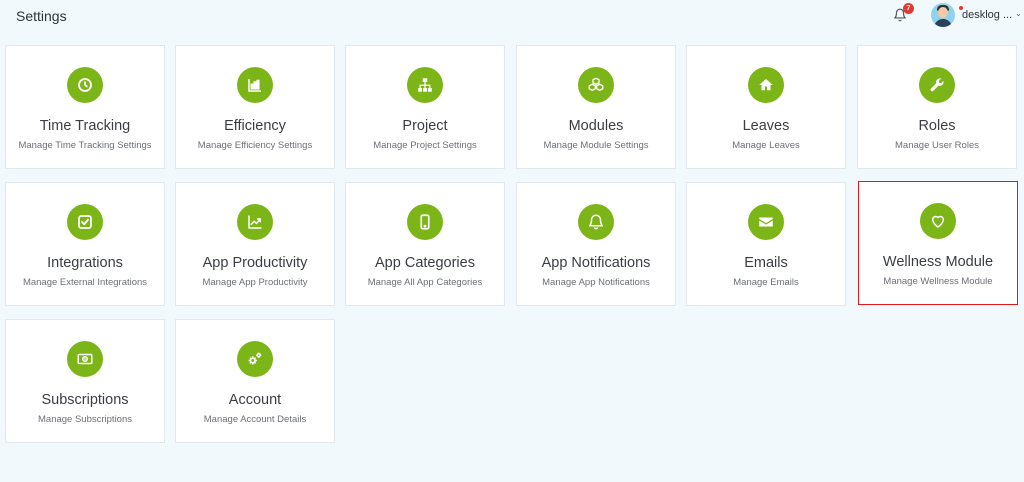 The width and height of the screenshot is (1024, 482). I want to click on gears-icon, so click(255, 359).